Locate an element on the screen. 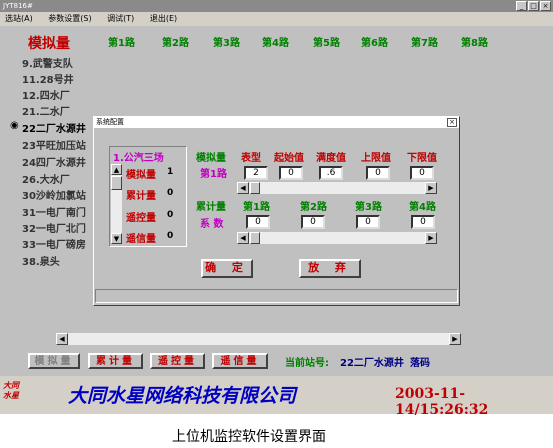 This screenshot has width=553, height=448. station-item: 32一电厂北门 is located at coordinates (54, 227).